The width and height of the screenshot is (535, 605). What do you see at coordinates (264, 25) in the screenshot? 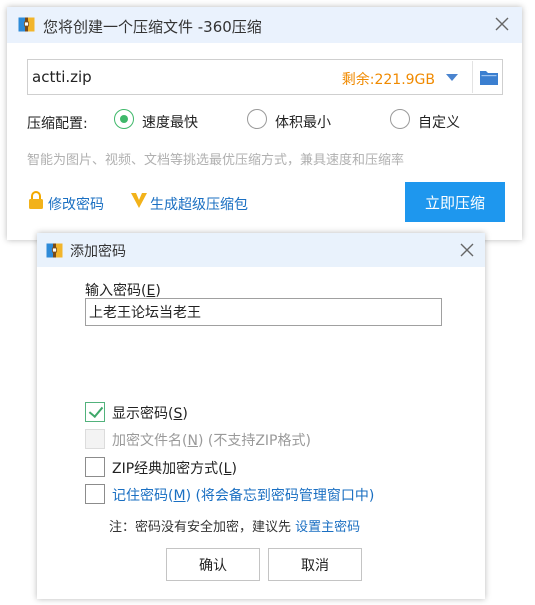
I see `title-bar: 您将创建一个压缩文件 -360压缩` at bounding box center [264, 25].